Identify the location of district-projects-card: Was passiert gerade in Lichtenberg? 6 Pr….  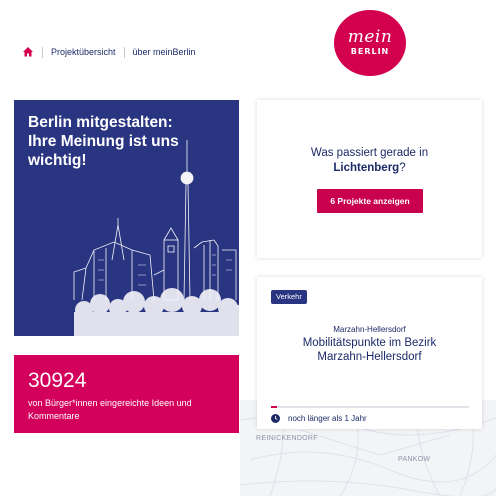
(369, 179).